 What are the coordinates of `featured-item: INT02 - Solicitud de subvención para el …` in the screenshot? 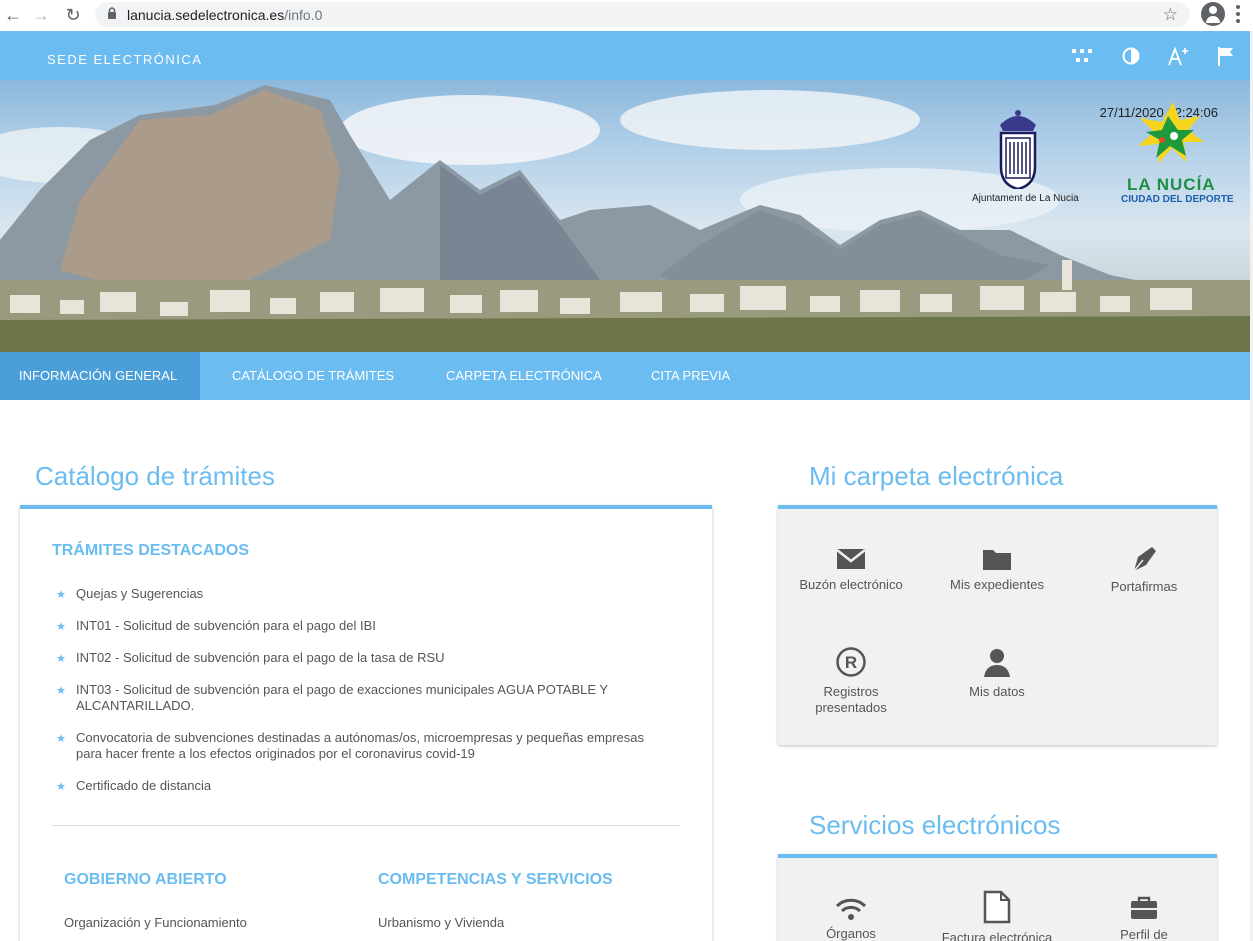 It's located at (260, 658).